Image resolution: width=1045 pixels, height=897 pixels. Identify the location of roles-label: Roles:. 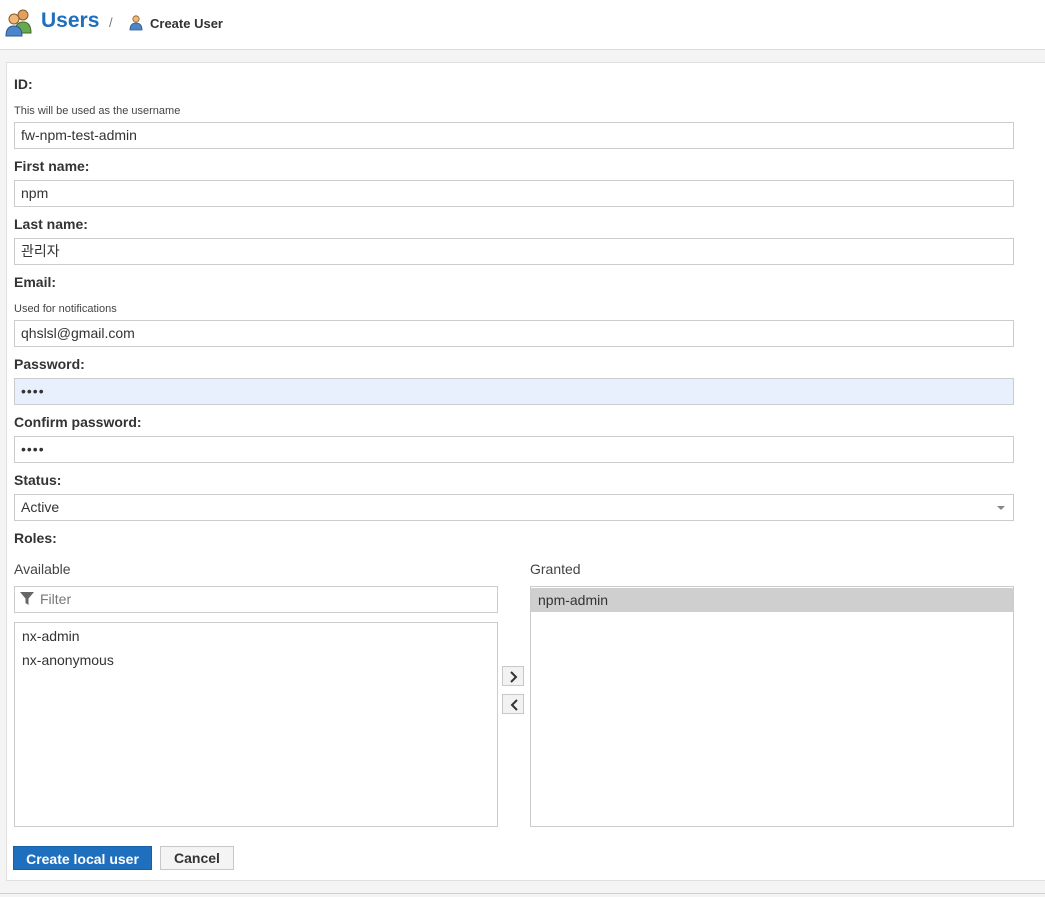
(35, 538).